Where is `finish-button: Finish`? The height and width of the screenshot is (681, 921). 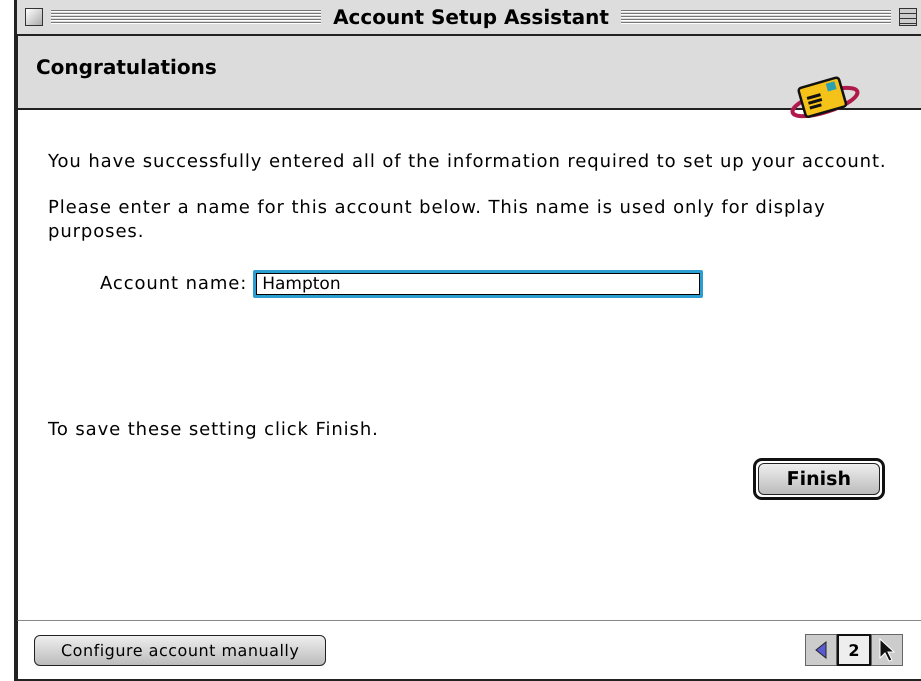 finish-button: Finish is located at coordinates (818, 479).